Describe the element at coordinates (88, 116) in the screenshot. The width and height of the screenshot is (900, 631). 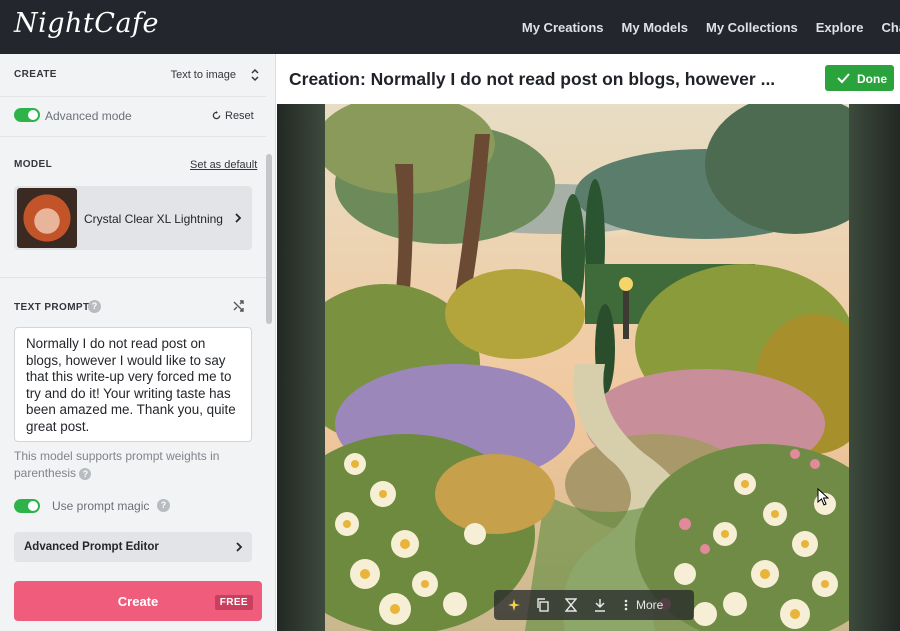
I see `advanced-mode-label: Advanced mode` at that location.